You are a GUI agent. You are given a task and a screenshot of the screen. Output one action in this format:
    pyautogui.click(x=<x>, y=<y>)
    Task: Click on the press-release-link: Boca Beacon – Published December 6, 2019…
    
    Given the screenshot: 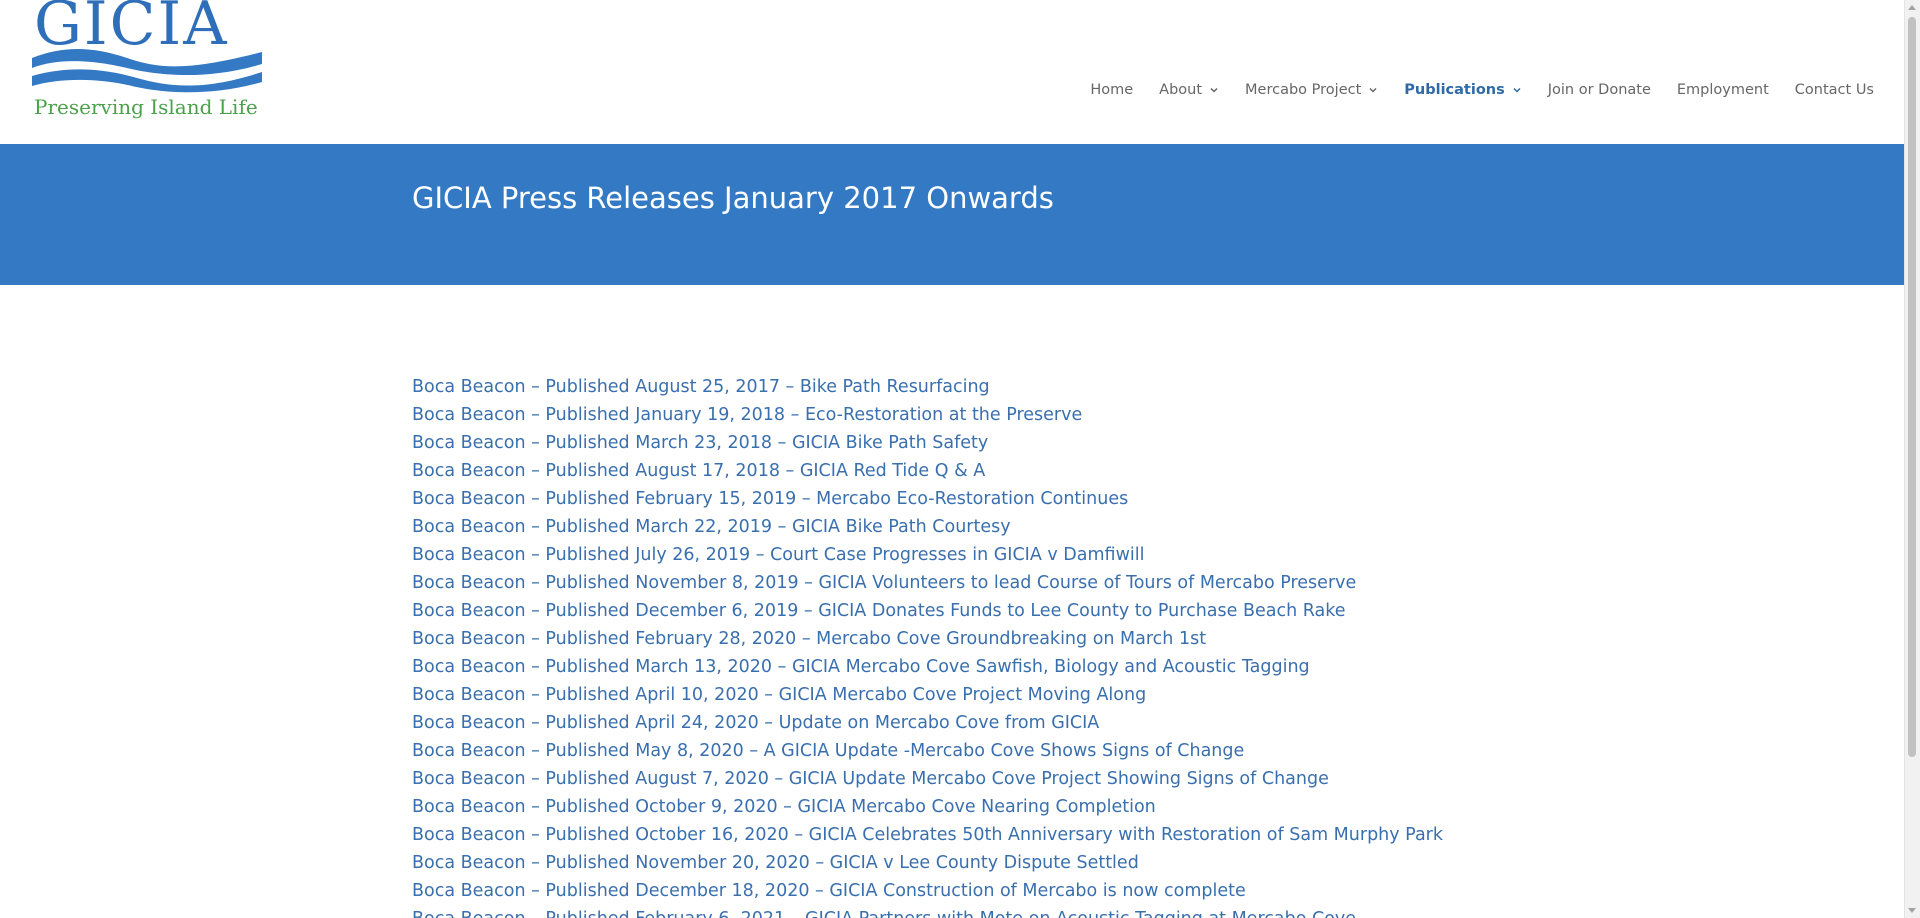 What is the action you would take?
    pyautogui.click(x=927, y=611)
    